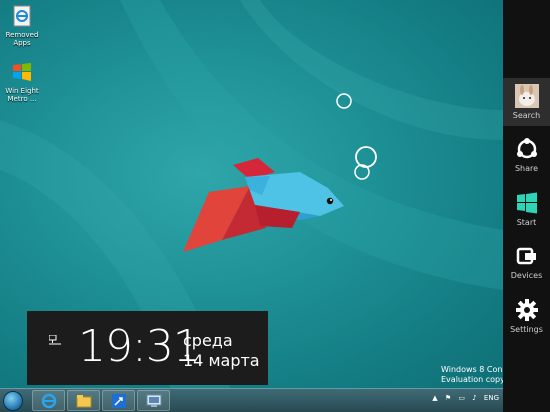  I want to click on file-explorer-icon, so click(84, 401).